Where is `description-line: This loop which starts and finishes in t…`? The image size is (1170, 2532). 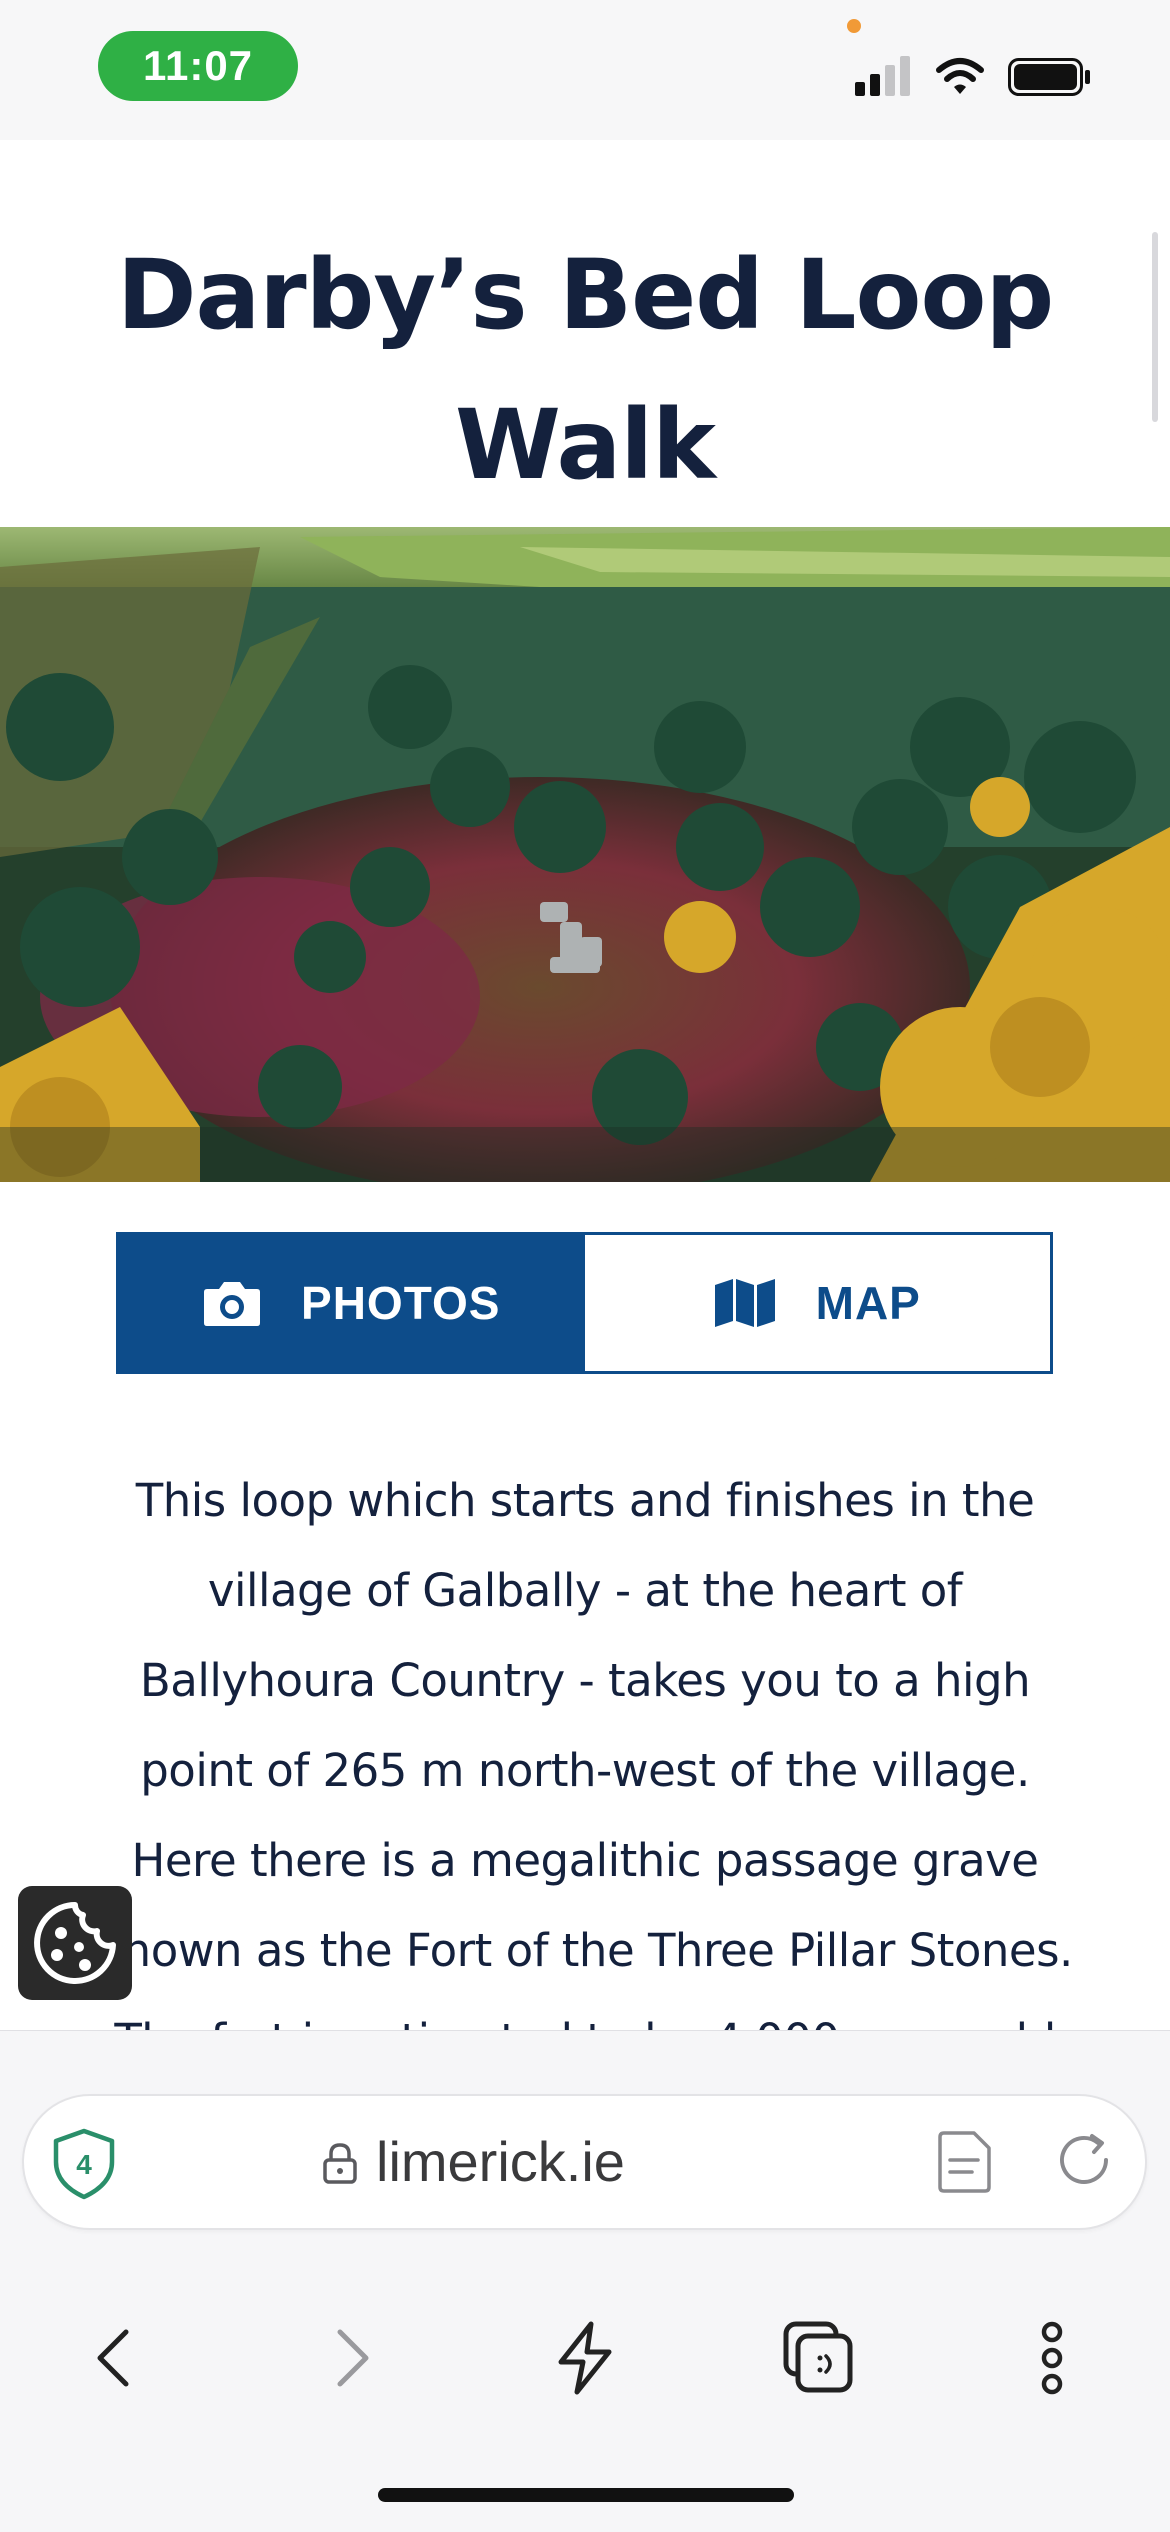
description-line: This loop which starts and finishes in t… is located at coordinates (585, 1500).